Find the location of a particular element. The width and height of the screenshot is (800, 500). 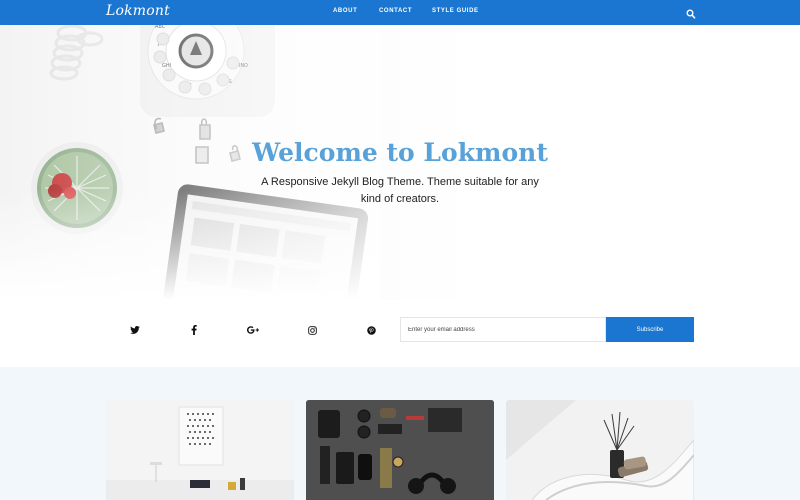

navbar: Lokmont ABOUT CONTACT STYLE GUIDE is located at coordinates (400, 12).